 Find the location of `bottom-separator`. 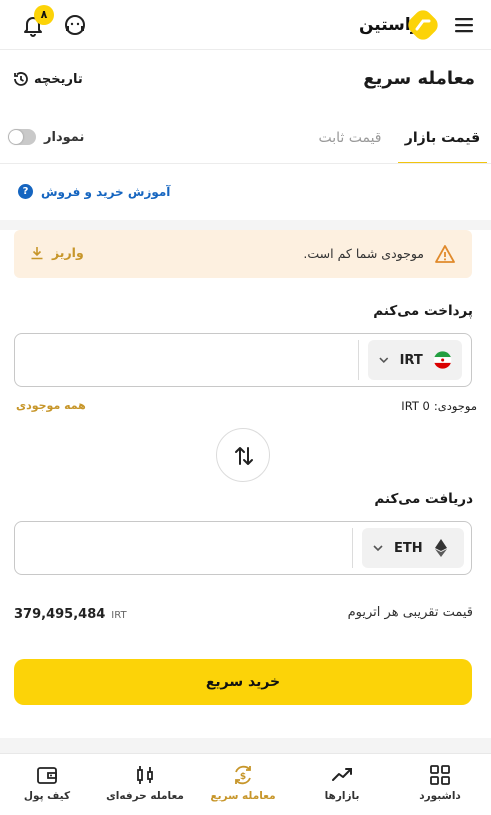

bottom-separator is located at coordinates (245, 745).